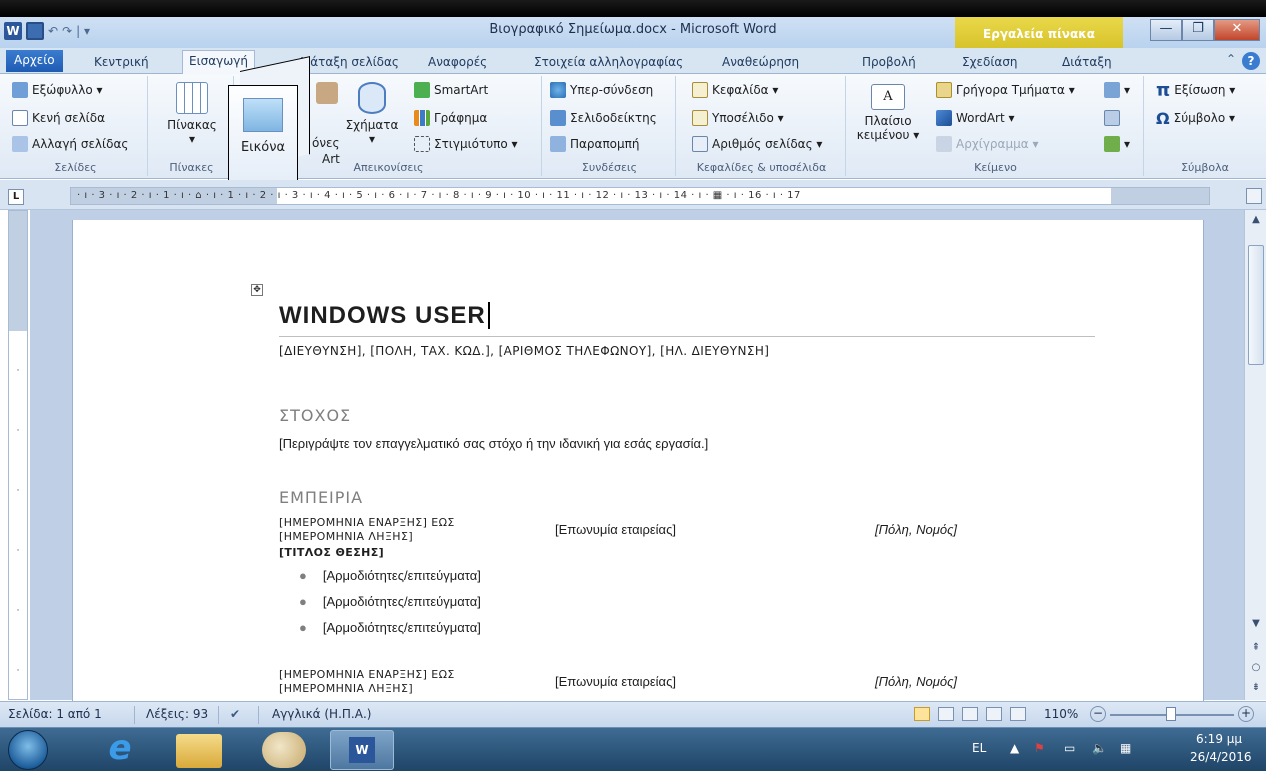 The image size is (1266, 771). I want to click on maximize-button: ❐, so click(1198, 30).